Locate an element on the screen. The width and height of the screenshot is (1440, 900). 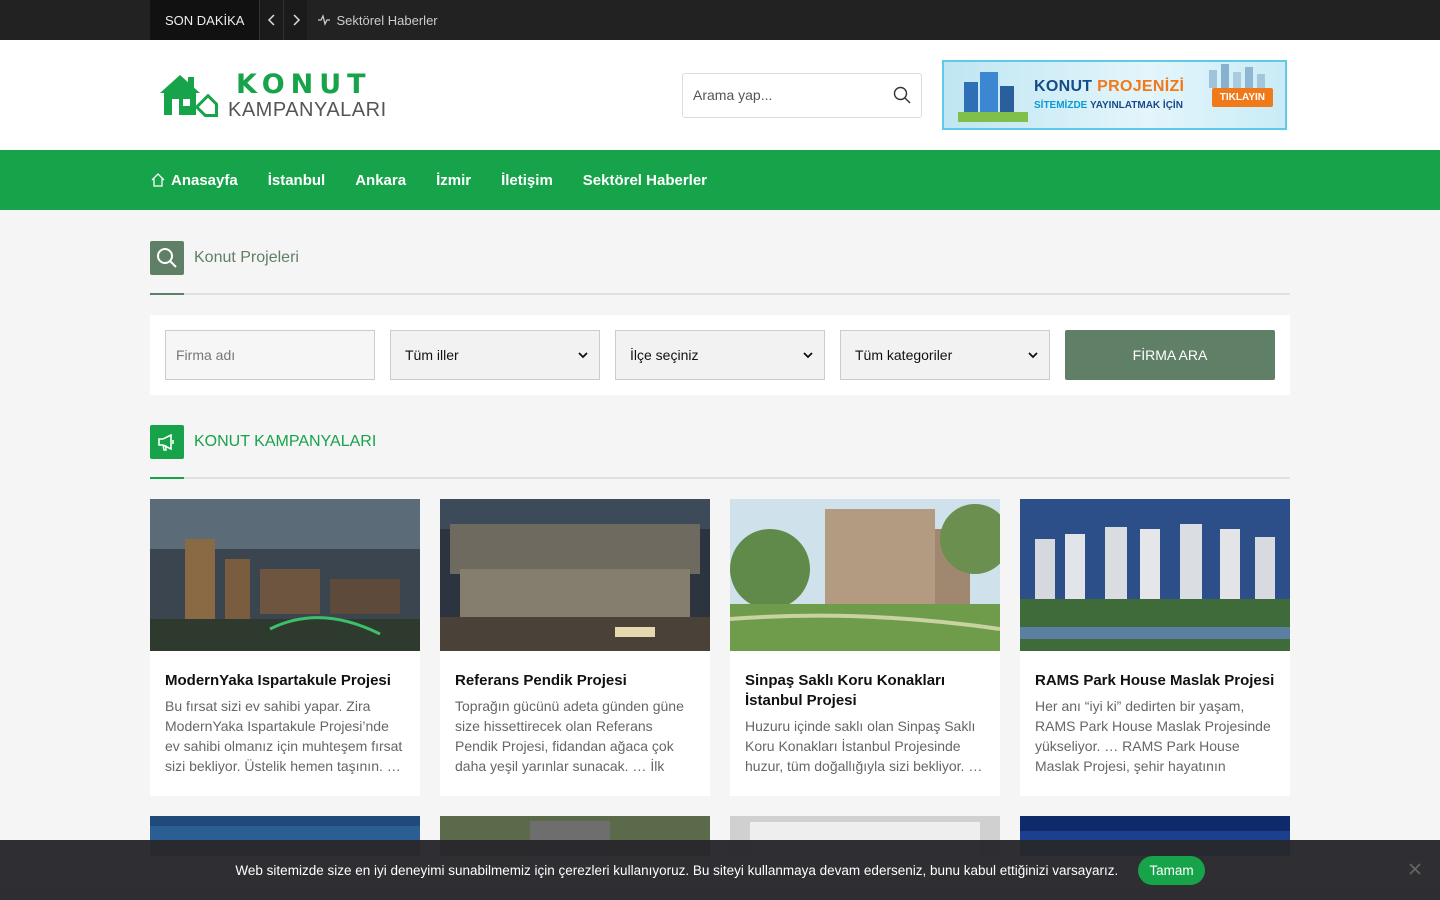
province-select: Tüm iller is located at coordinates (495, 355).